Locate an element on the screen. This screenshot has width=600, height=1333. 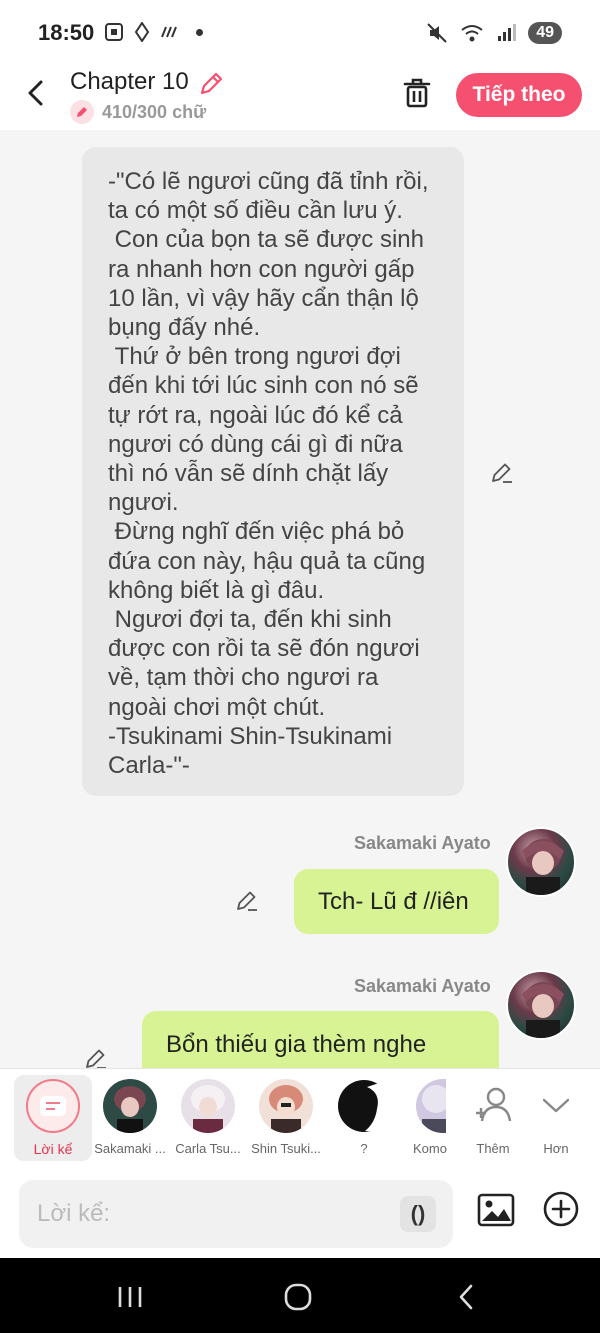
expand-button: Hơn is located at coordinates (556, 1118).